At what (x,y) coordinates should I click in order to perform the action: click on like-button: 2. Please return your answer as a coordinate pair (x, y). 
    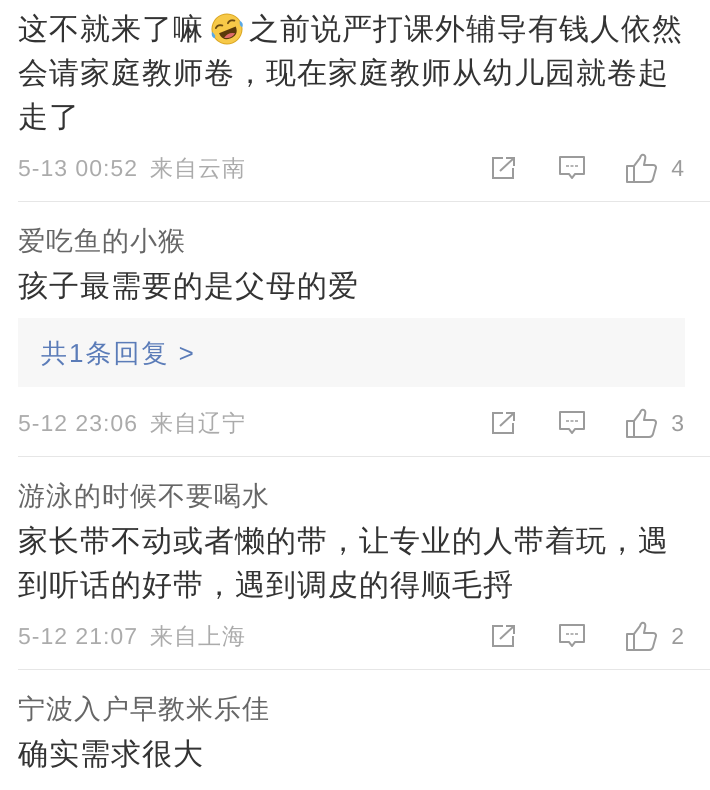
    Looking at the image, I should click on (655, 636).